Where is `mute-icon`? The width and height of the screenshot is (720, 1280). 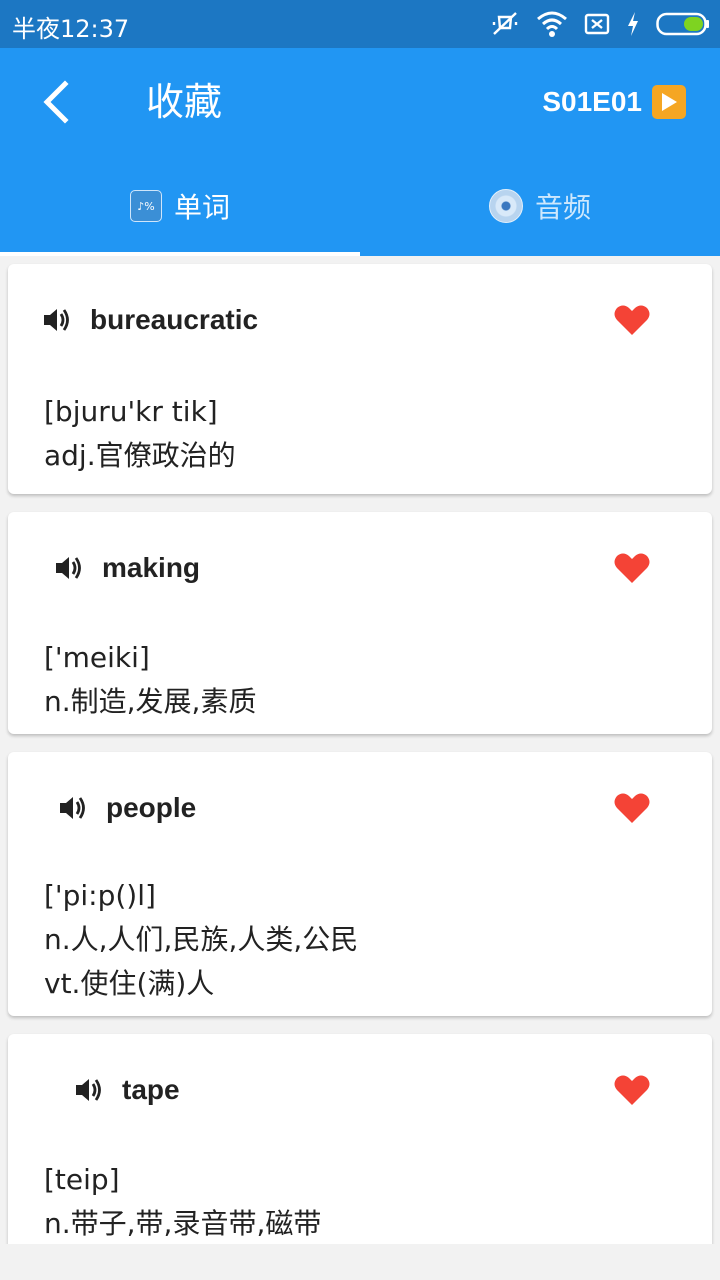
mute-icon is located at coordinates (505, 23).